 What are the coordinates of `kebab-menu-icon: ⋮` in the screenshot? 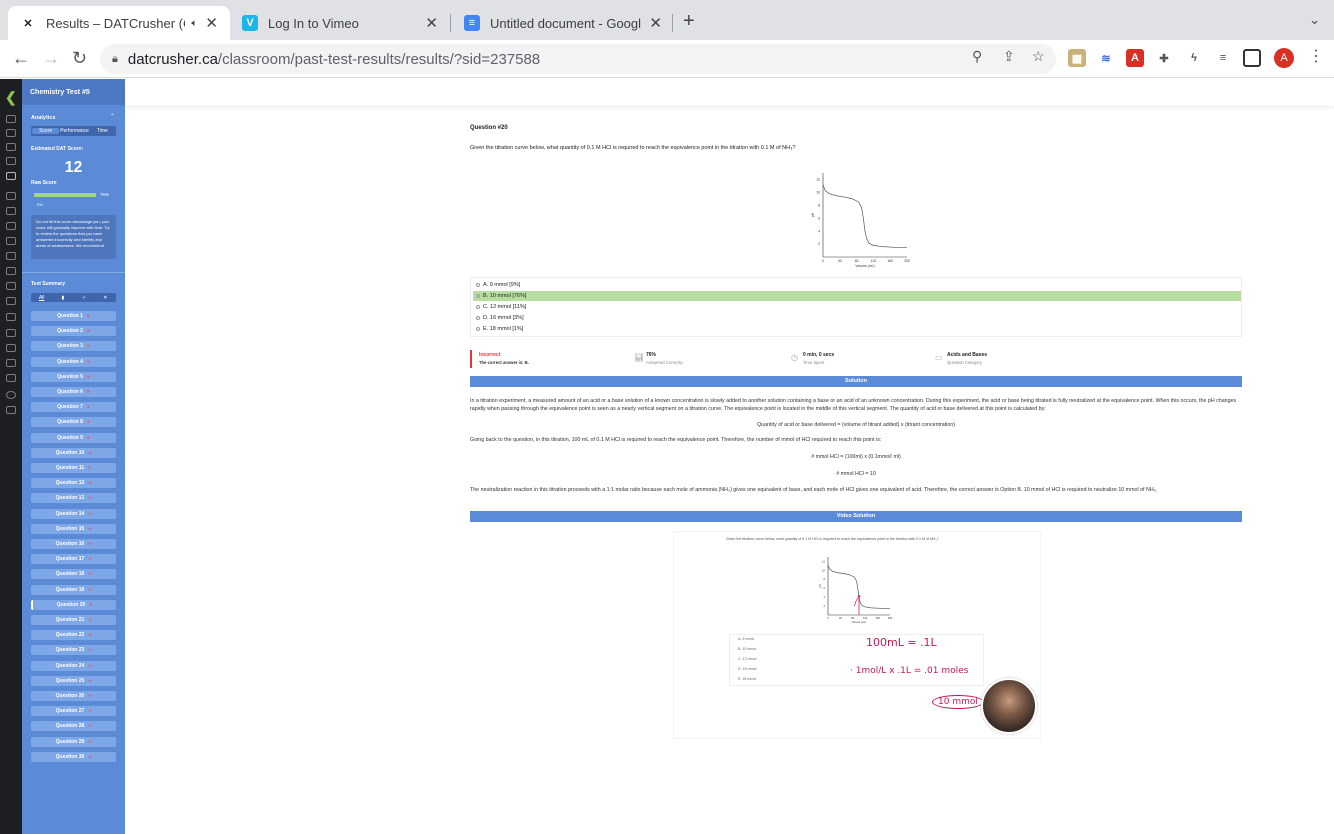 It's located at (1316, 56).